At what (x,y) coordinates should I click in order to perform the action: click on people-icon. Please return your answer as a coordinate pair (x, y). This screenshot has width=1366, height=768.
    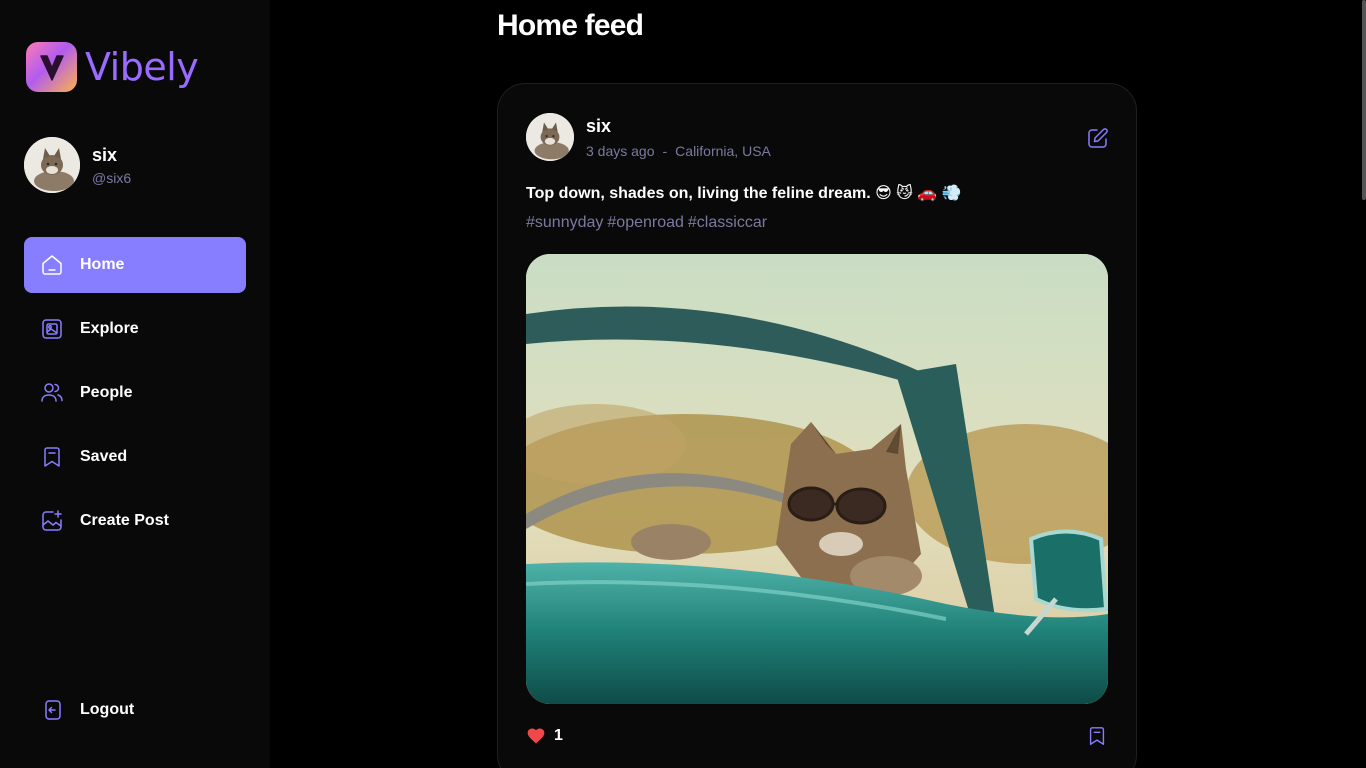
    Looking at the image, I should click on (52, 392).